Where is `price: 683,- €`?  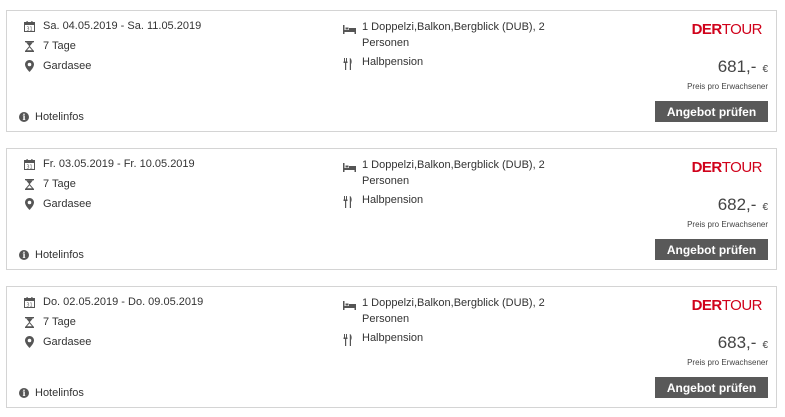
price: 683,- € is located at coordinates (743, 343).